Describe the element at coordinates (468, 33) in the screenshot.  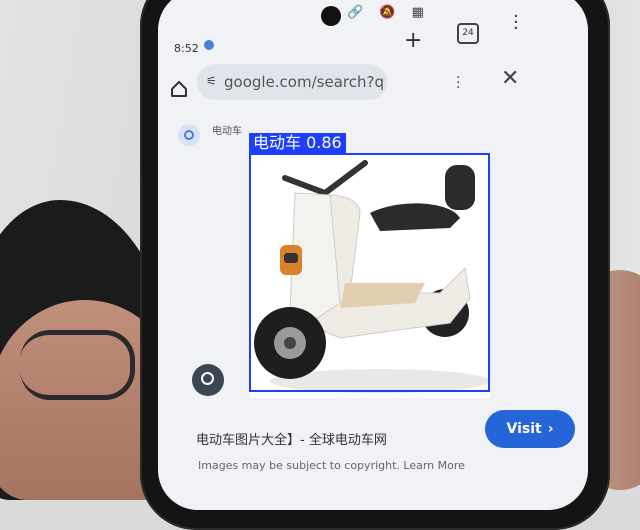
I see `tabs-icon: 24` at that location.